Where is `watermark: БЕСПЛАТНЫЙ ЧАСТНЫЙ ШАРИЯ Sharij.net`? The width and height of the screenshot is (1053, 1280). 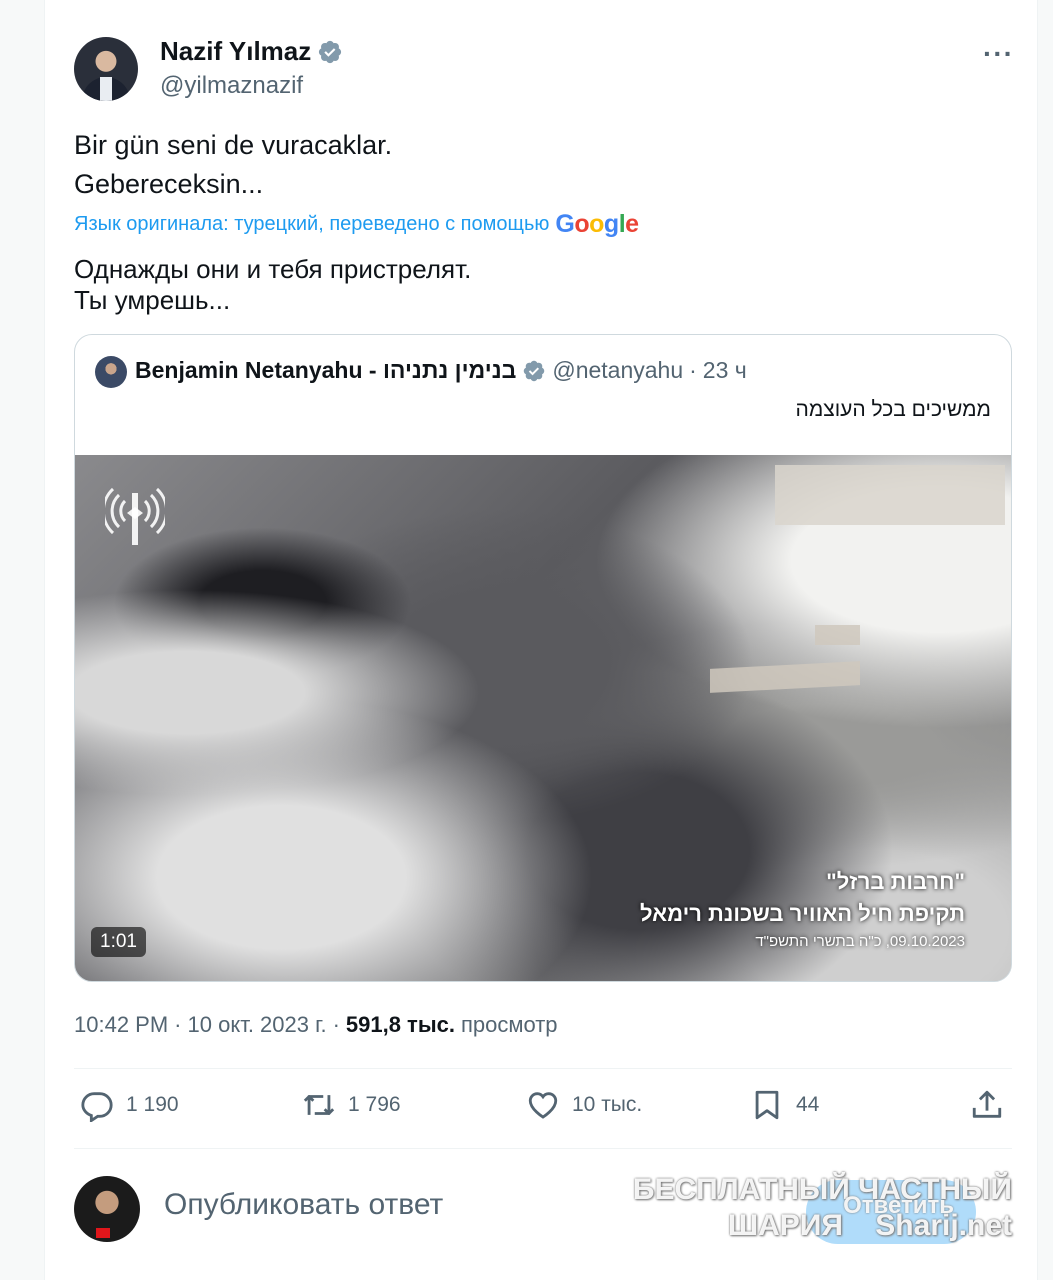 watermark: БЕСПЛАТНЫЙ ЧАСТНЫЙ ШАРИЯ Sharij.net is located at coordinates (822, 1208).